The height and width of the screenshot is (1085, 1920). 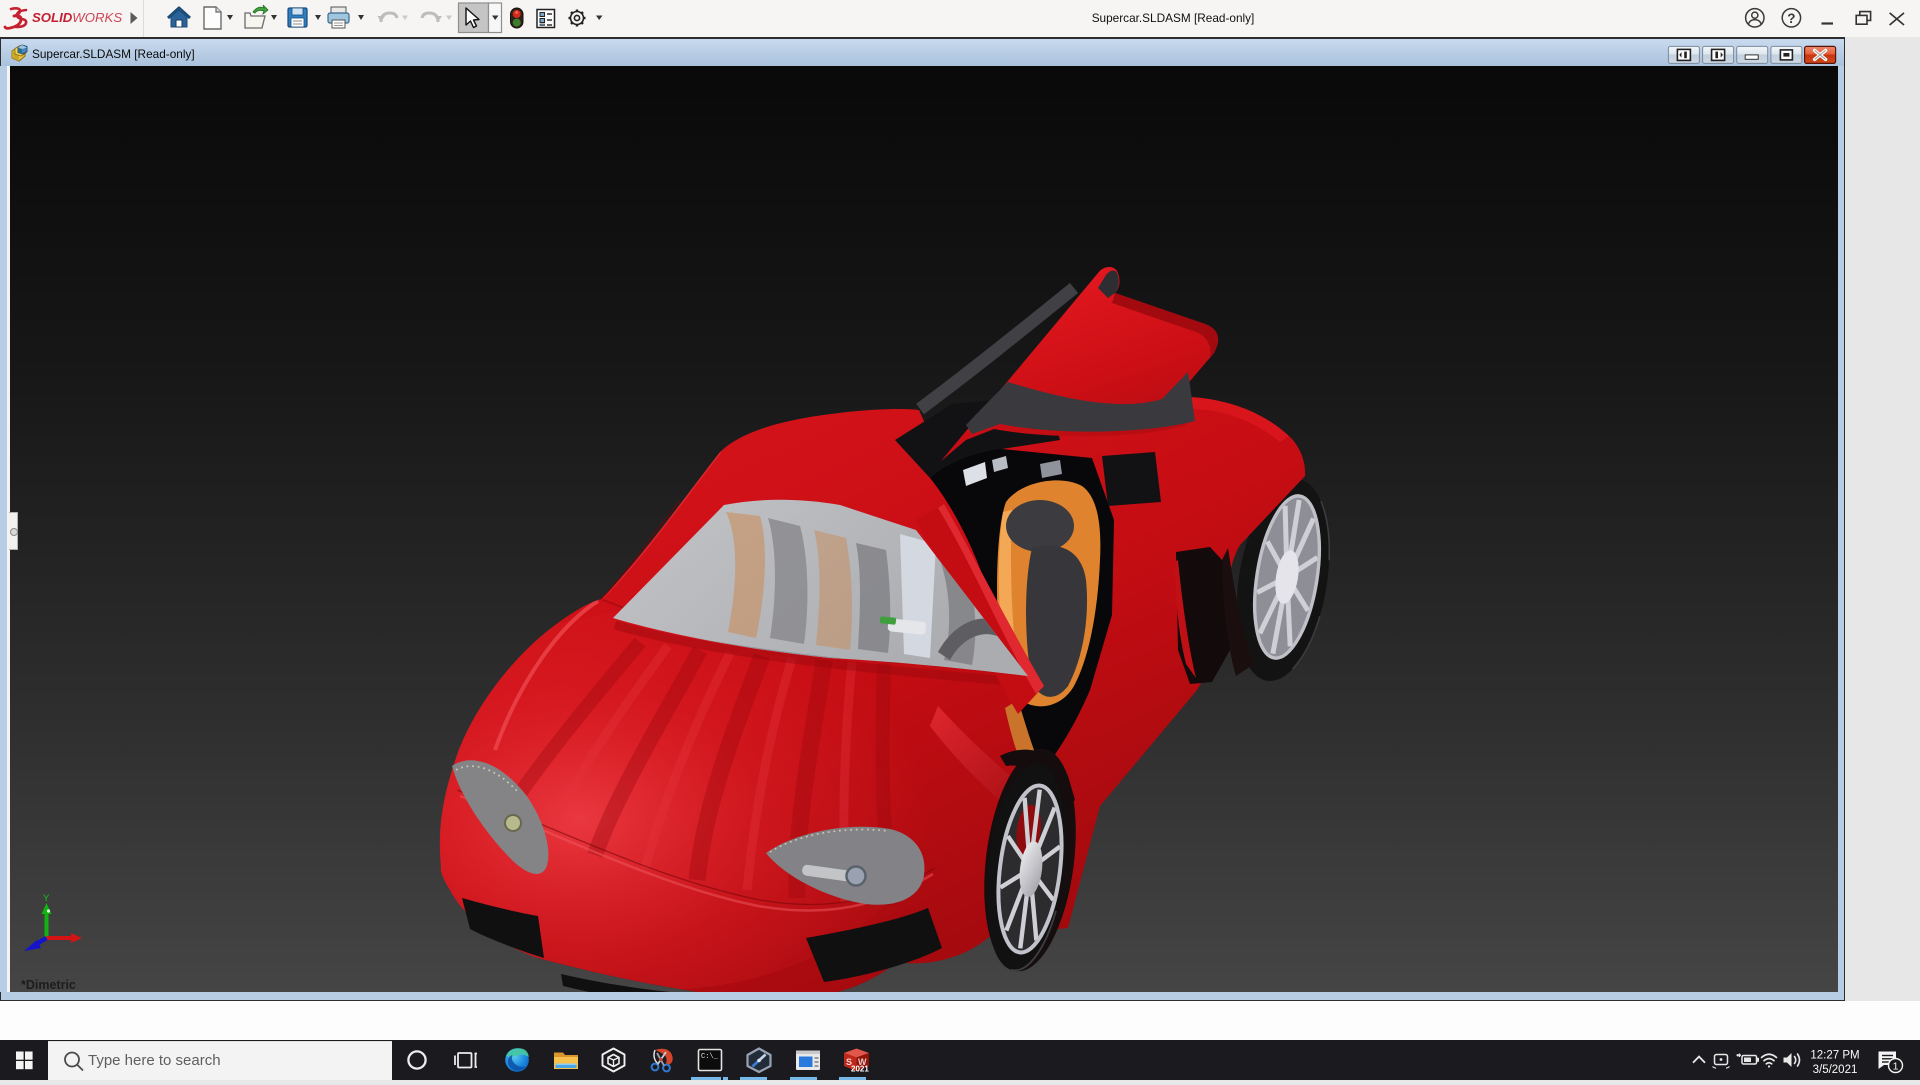 I want to click on svg-text: 2021, so click(x=860, y=1069).